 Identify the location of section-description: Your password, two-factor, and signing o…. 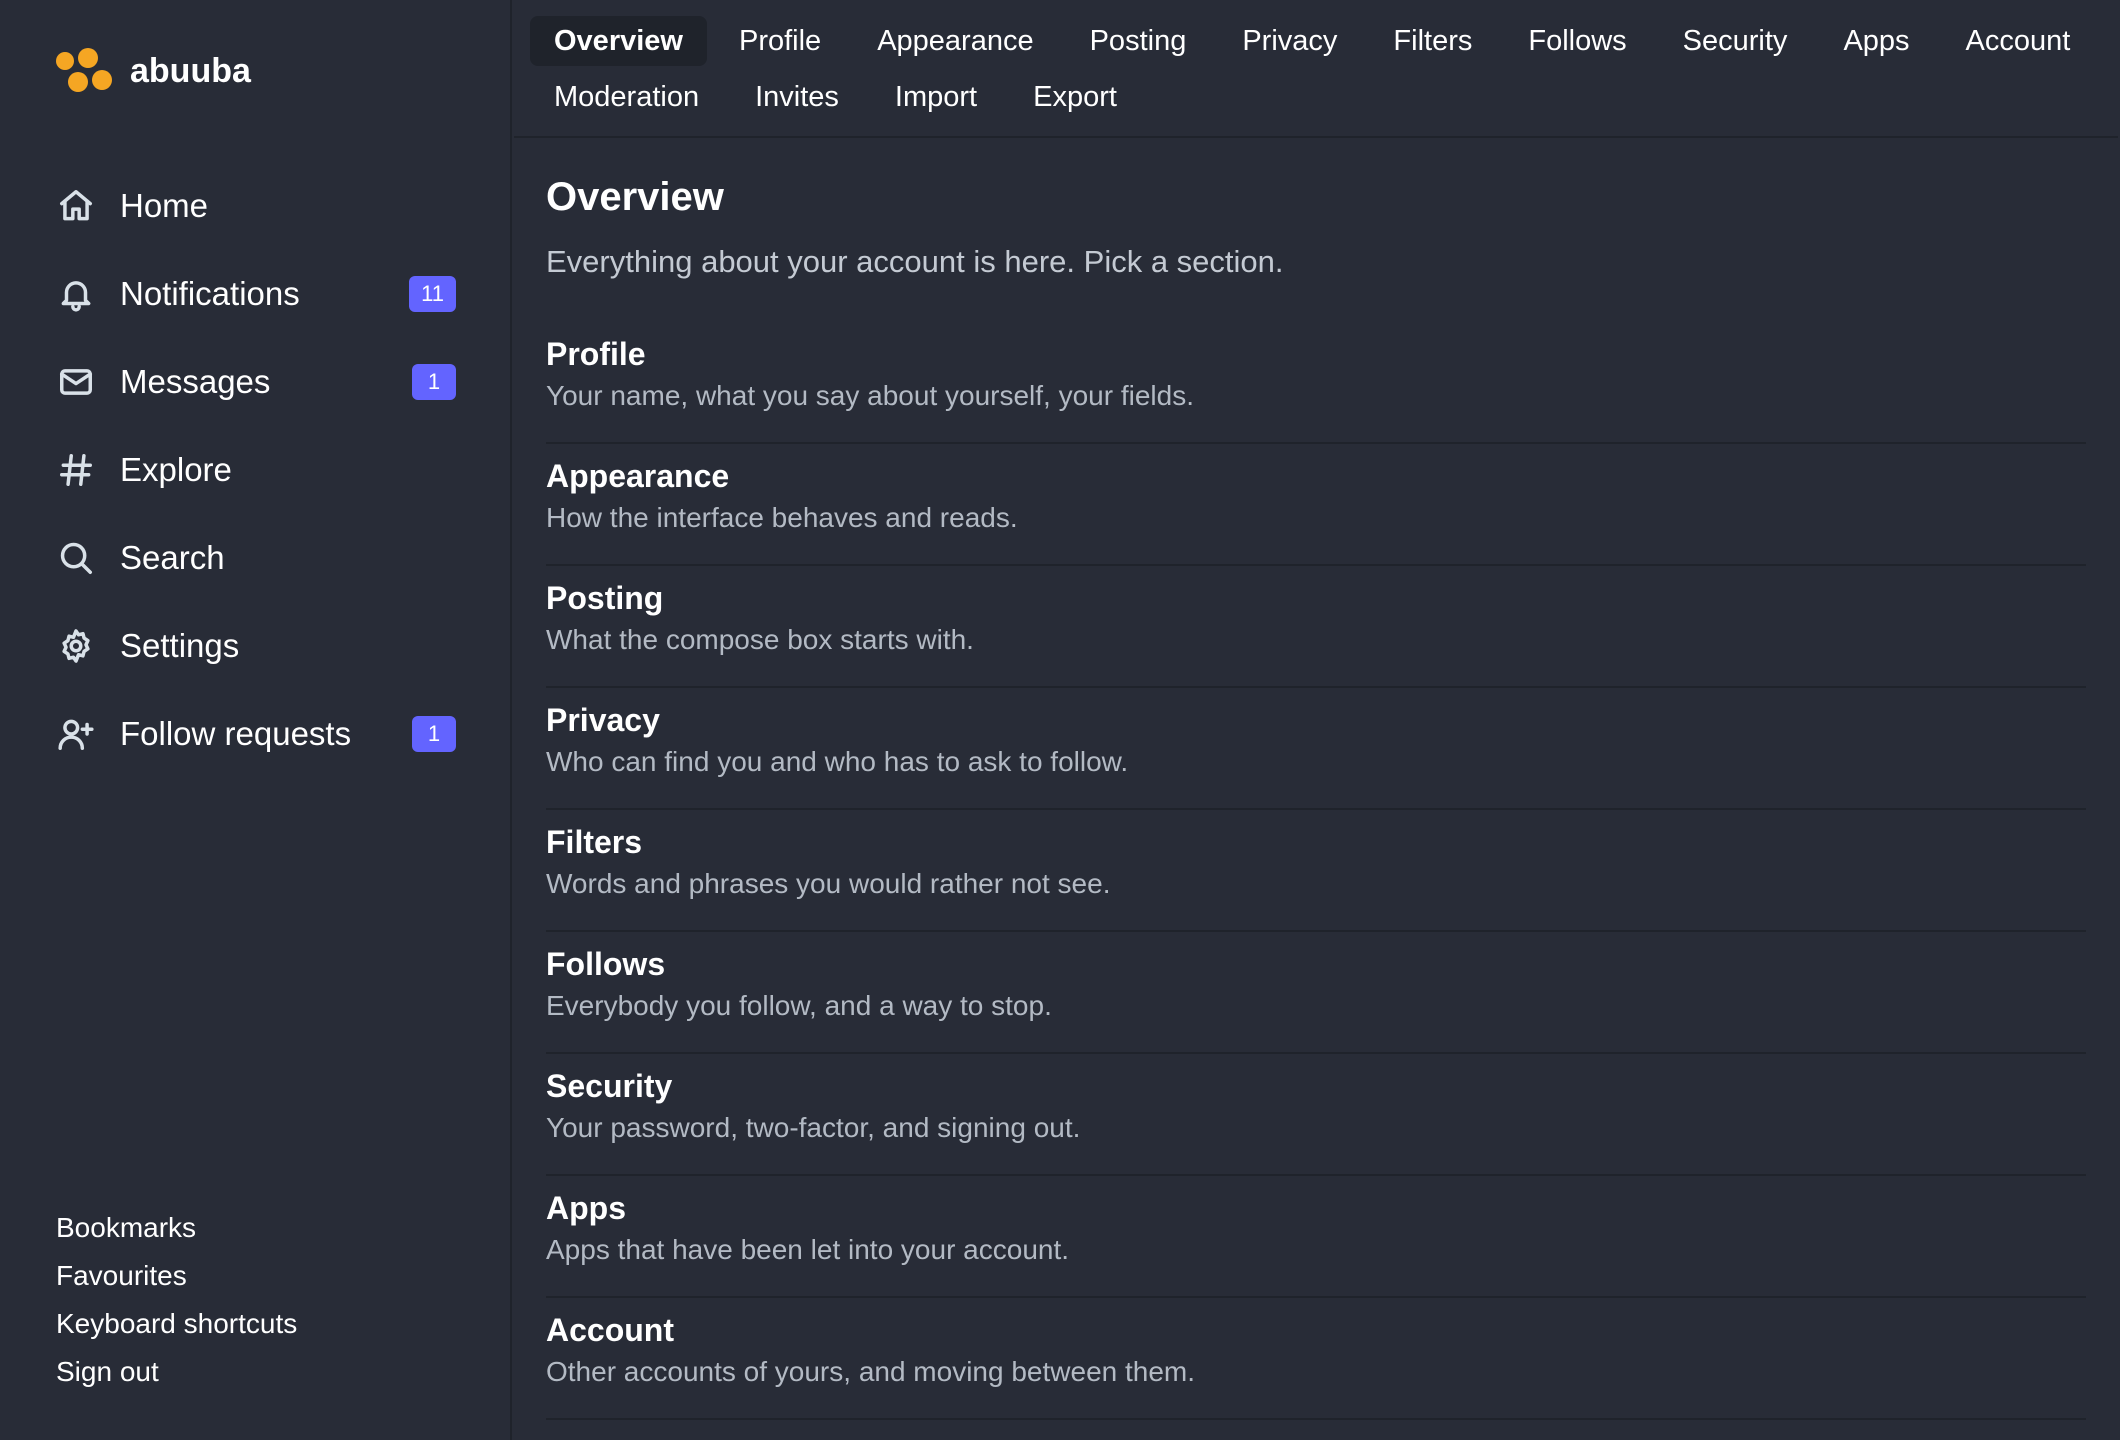
(813, 1127).